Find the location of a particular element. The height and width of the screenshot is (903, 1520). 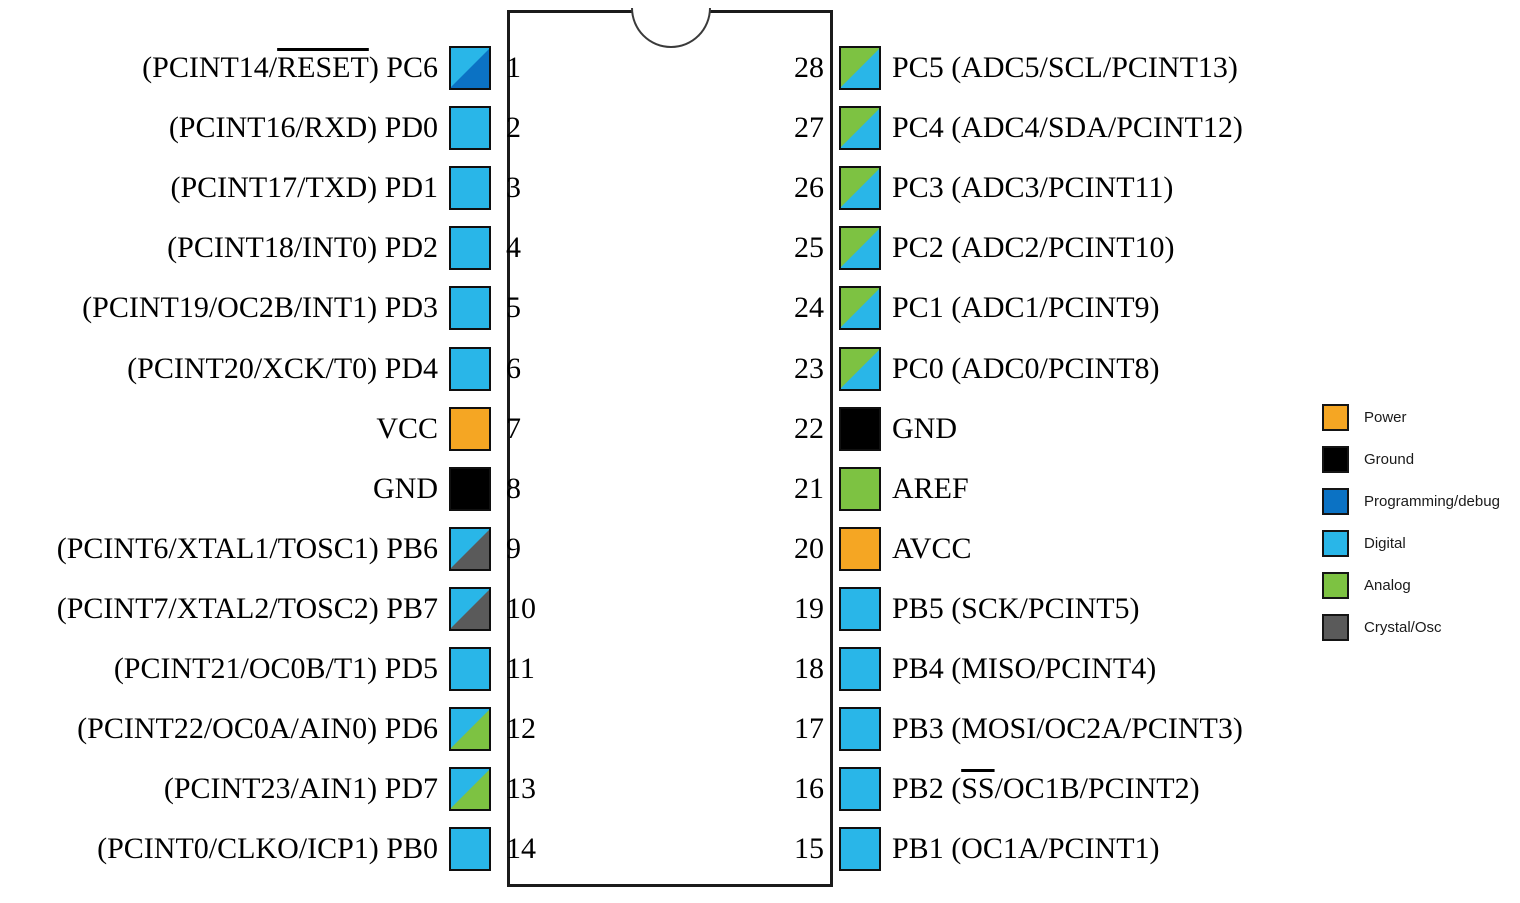

pin-number-24: 24 is located at coordinates (809, 308).